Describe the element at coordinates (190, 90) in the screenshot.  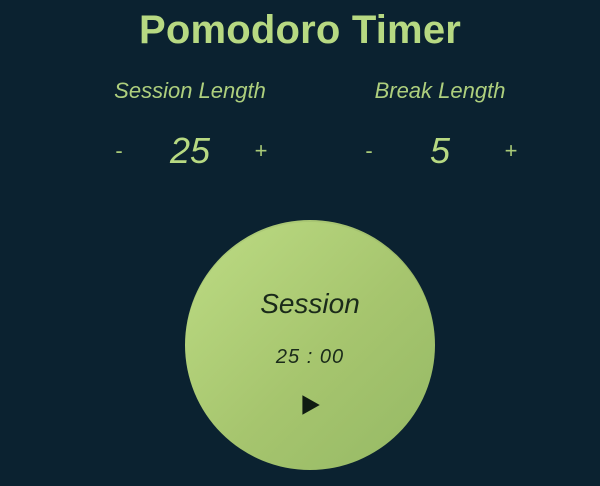
I see `session-length-label: Session Length` at that location.